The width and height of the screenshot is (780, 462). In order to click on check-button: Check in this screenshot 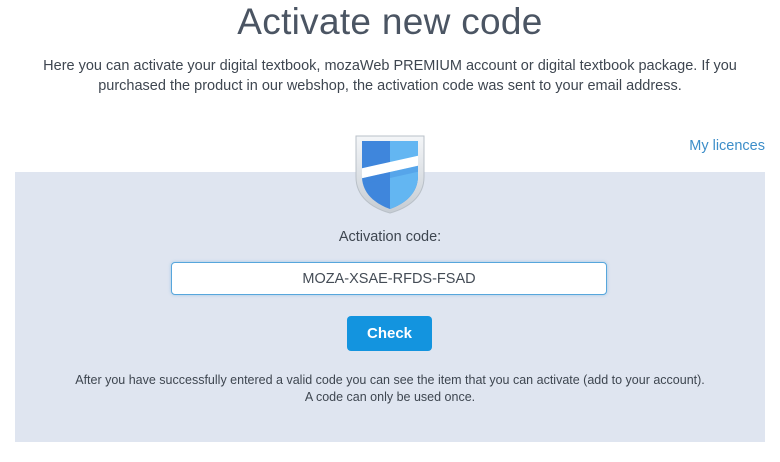, I will do `click(389, 333)`.